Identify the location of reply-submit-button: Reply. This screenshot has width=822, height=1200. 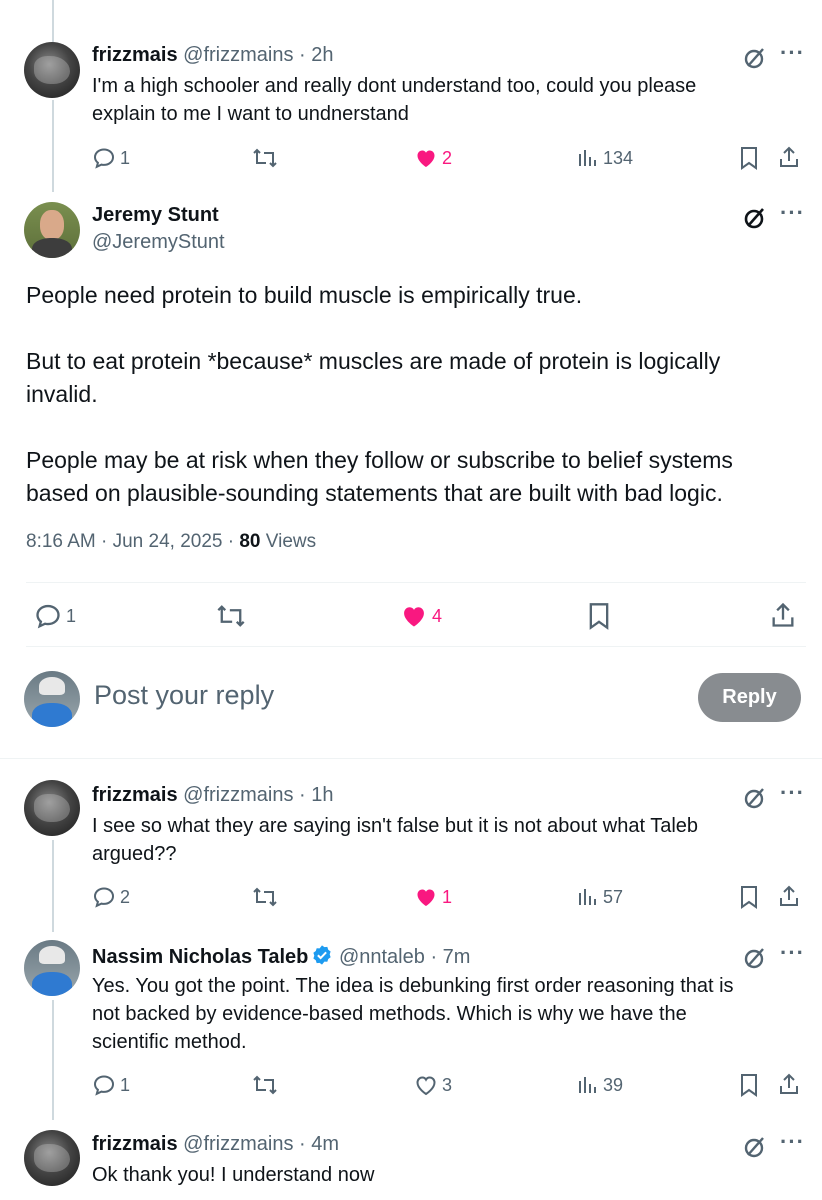
(749, 697).